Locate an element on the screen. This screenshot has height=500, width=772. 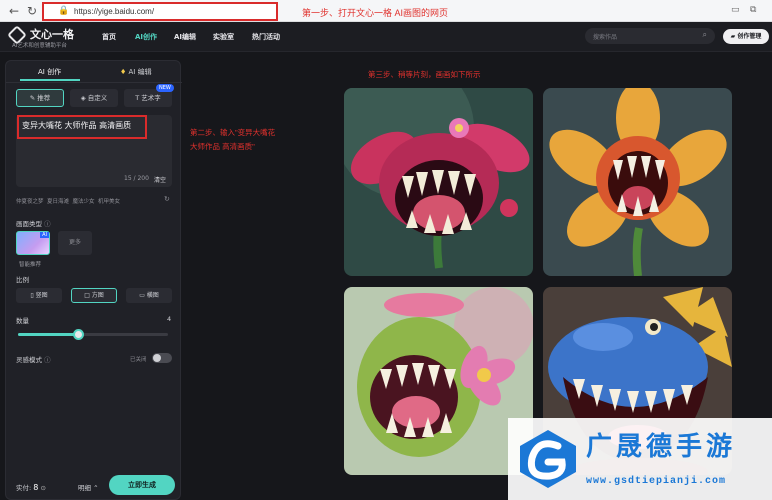
annotation-step2: 第二步、输入"变异大嘴花 大师作品 高清画质" is located at coordinates (232, 140).